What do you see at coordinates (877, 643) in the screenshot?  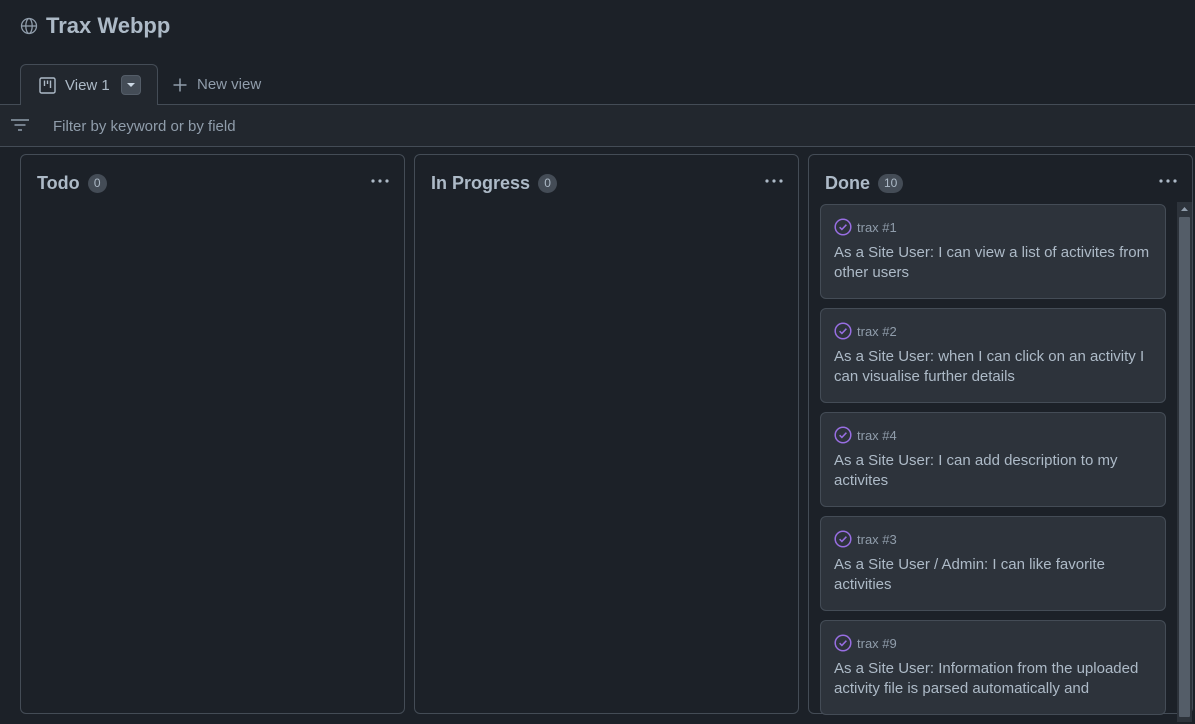 I see `issue-ref: trax #9` at bounding box center [877, 643].